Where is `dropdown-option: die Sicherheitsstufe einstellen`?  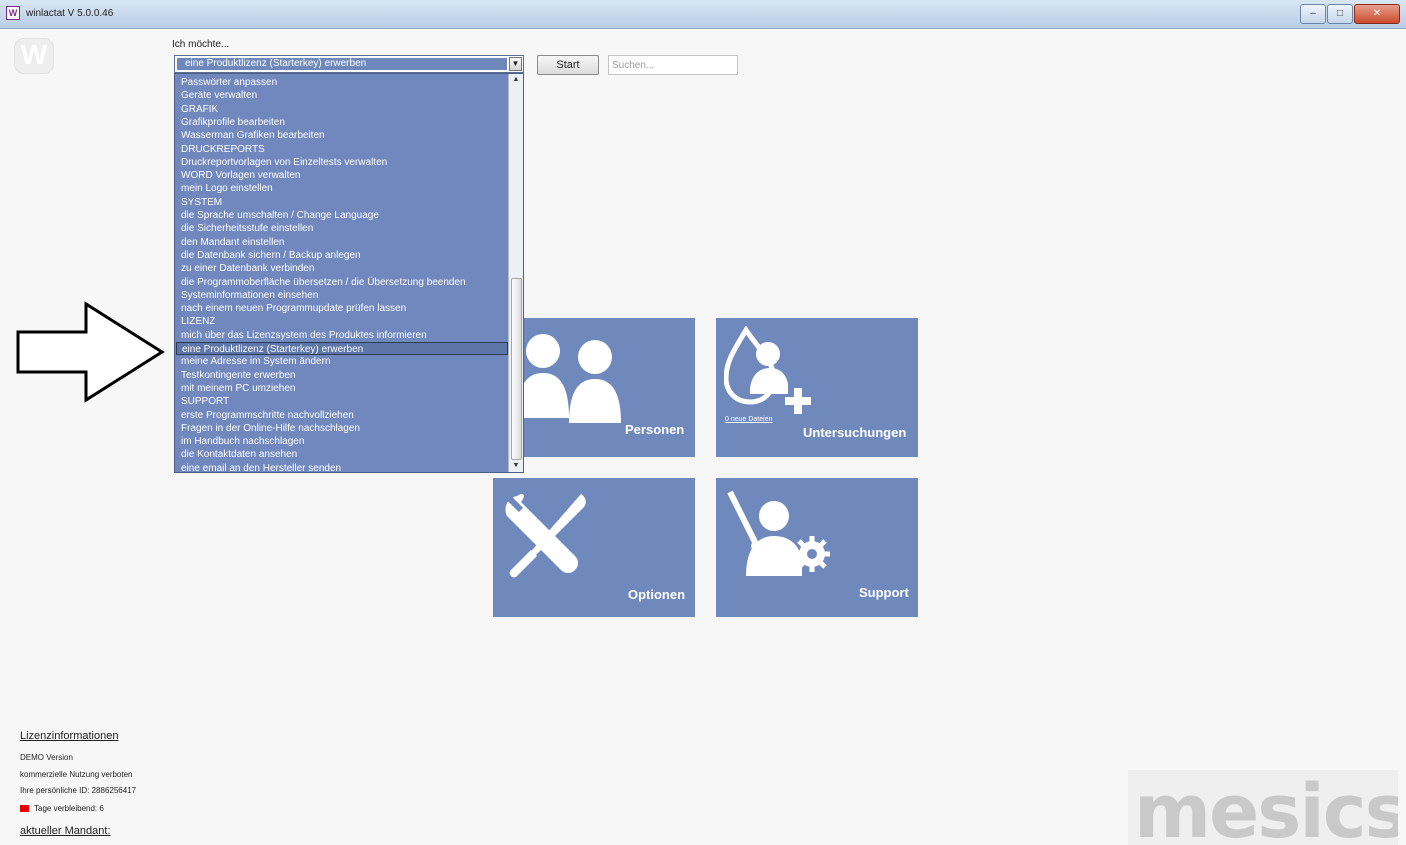 dropdown-option: die Sicherheitsstufe einstellen is located at coordinates (247, 228).